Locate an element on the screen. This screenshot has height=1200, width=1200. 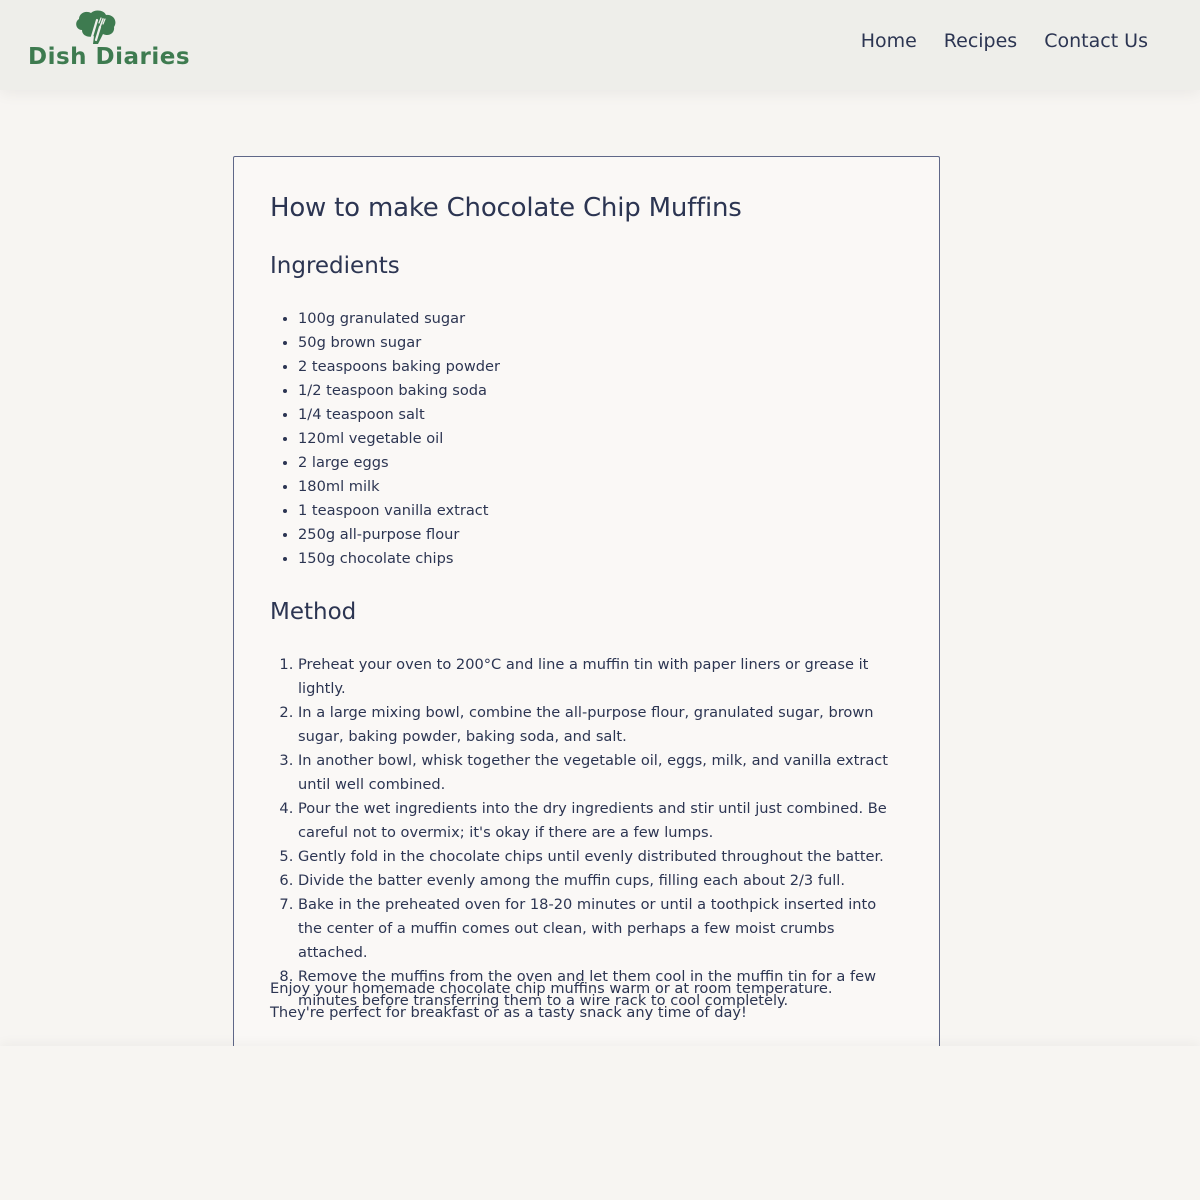
ingredient-item: 1/2 teaspoon baking soda is located at coordinates (399, 391).